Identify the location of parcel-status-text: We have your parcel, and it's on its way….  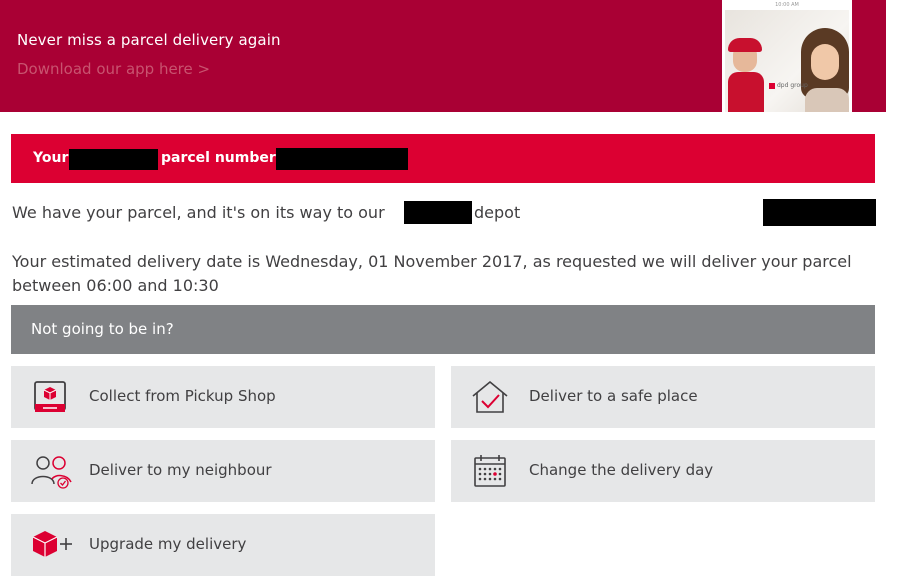
(198, 212).